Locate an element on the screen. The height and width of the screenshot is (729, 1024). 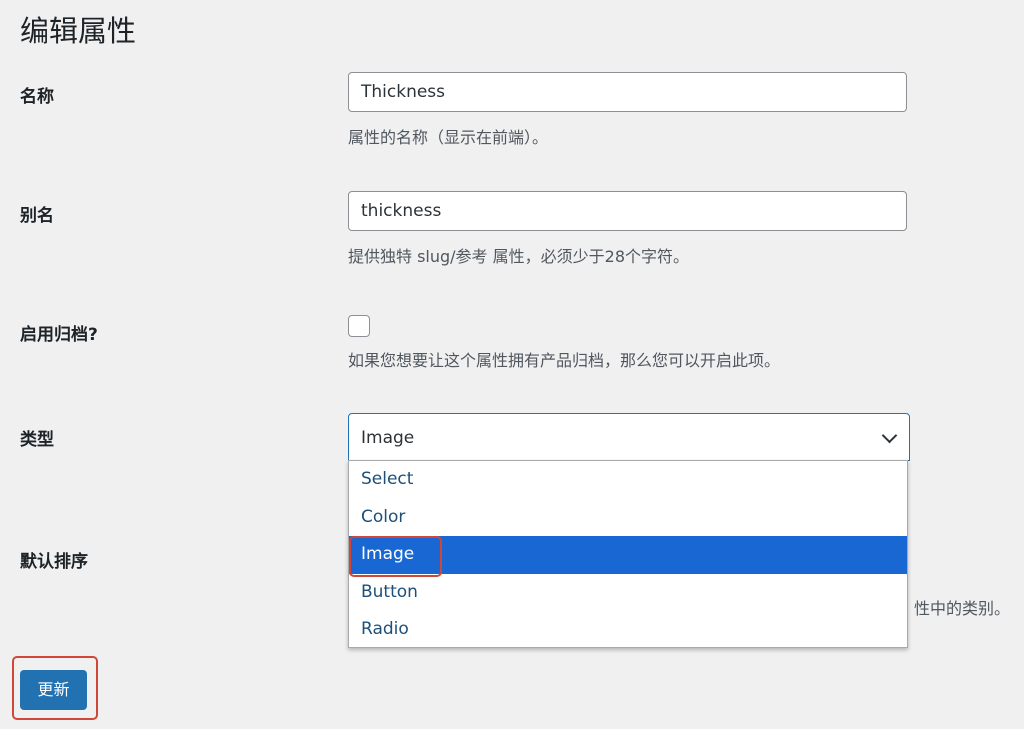
type-label: 类型 is located at coordinates (37, 440).